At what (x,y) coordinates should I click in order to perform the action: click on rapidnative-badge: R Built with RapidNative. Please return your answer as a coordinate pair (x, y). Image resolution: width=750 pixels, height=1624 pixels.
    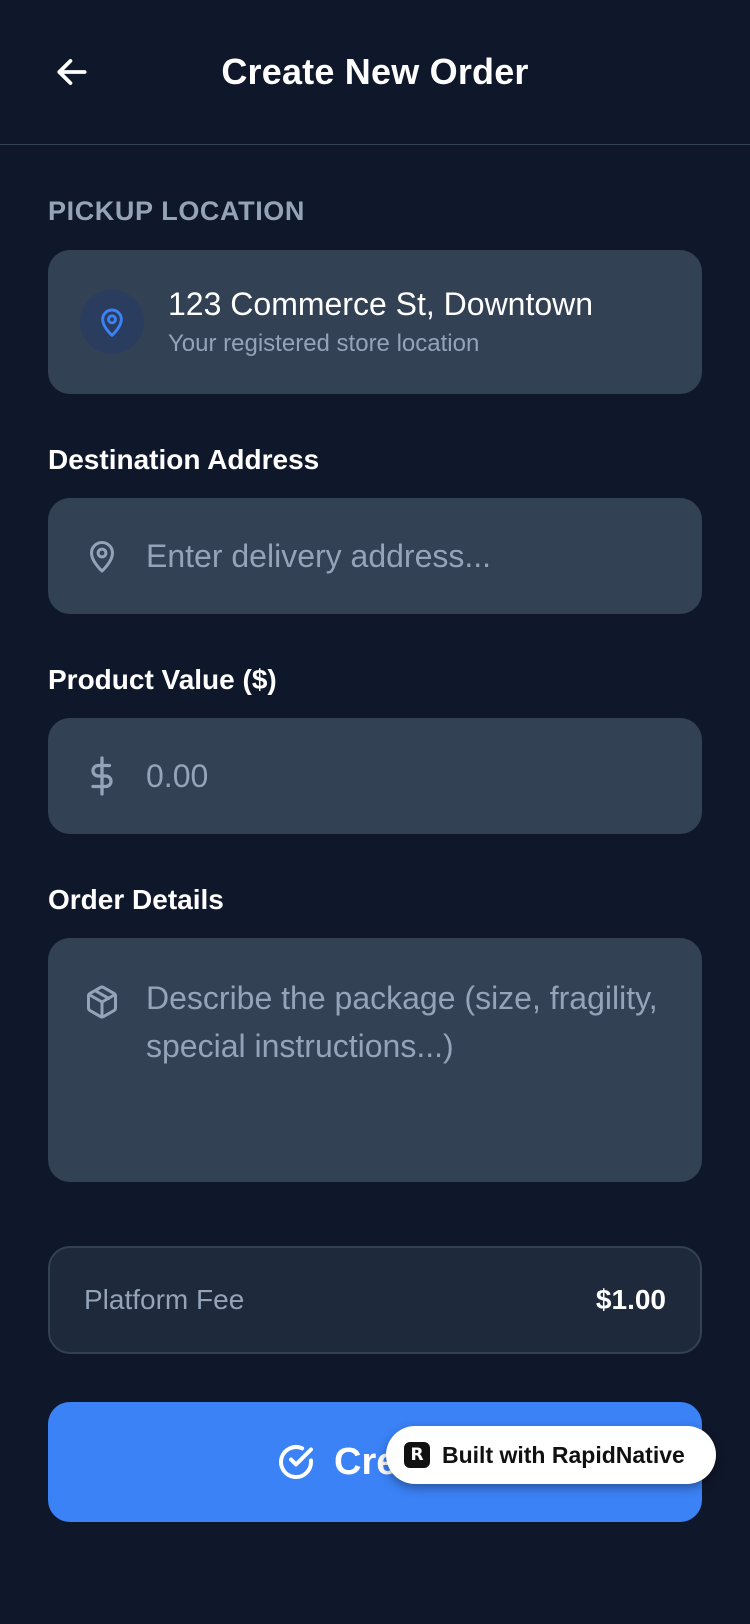
    Looking at the image, I should click on (551, 1455).